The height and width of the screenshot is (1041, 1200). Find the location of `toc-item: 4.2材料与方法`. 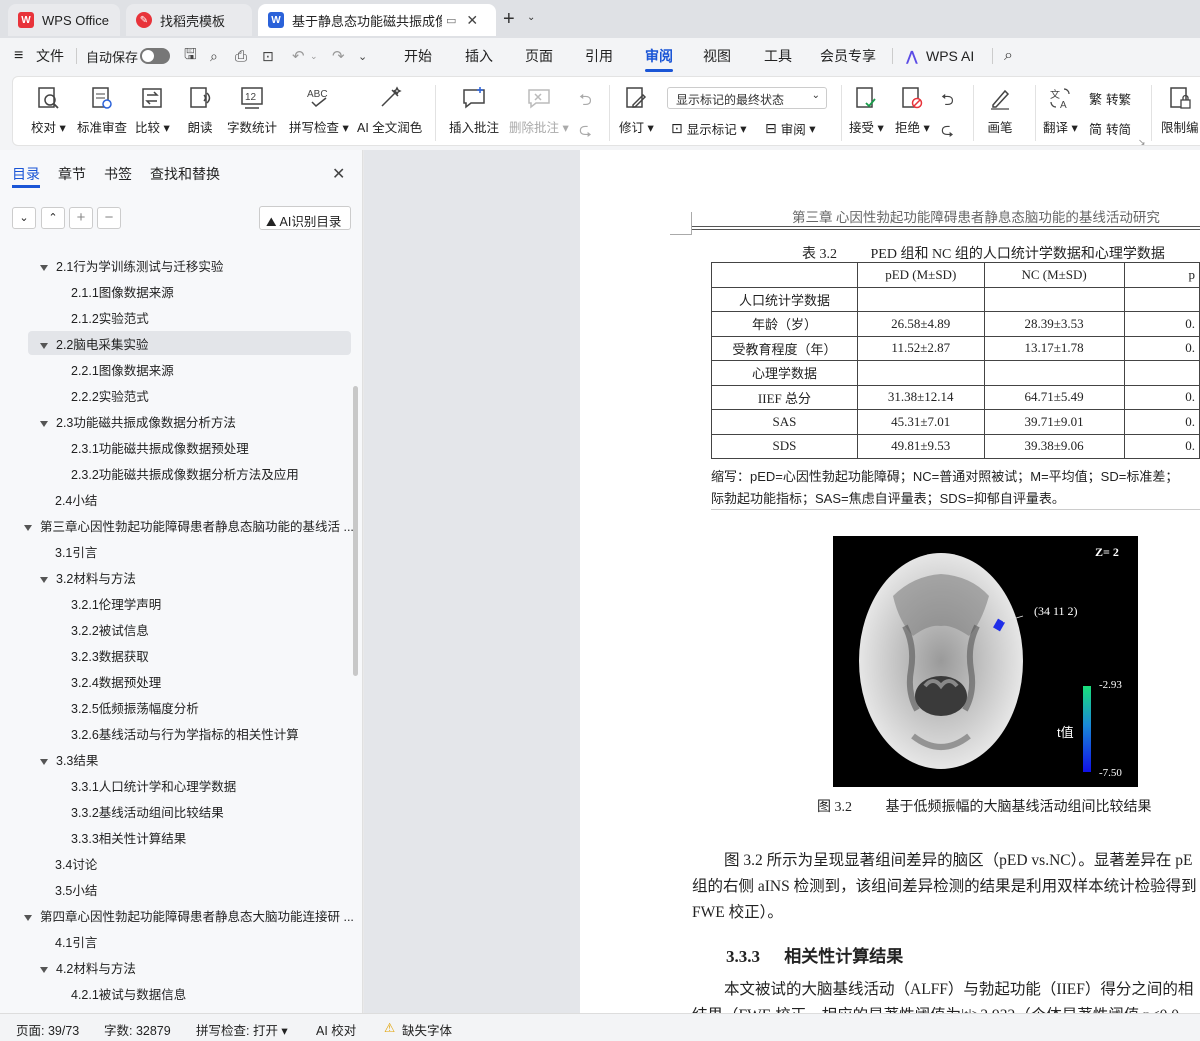

toc-item: 4.2材料与方法 is located at coordinates (88, 967).